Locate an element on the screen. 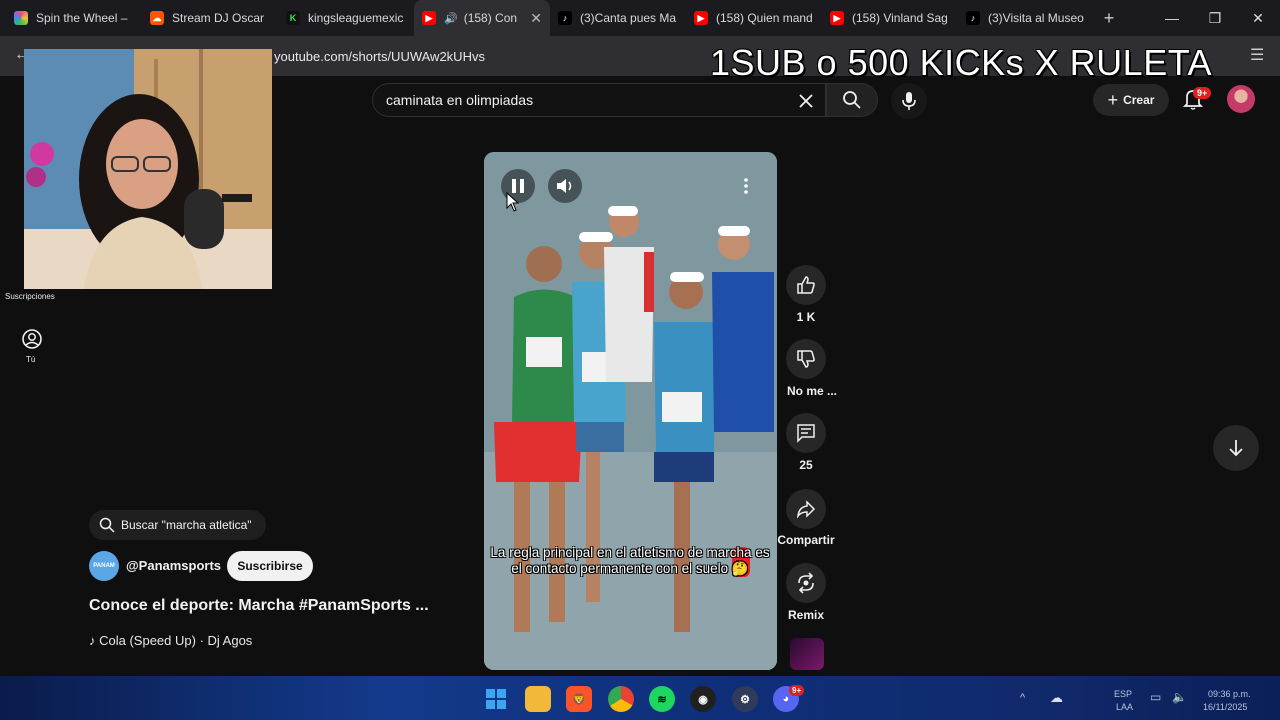 Image resolution: width=1280 pixels, height=720 pixels. sound-thumbnail is located at coordinates (807, 654).